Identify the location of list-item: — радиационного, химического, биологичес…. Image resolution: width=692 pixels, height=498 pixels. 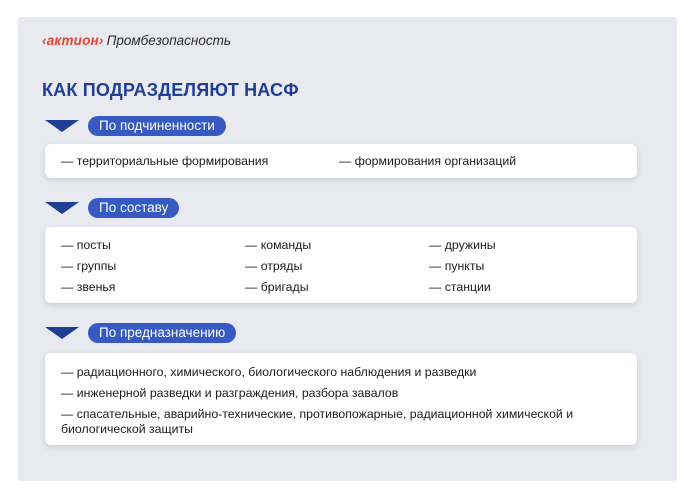
(269, 372).